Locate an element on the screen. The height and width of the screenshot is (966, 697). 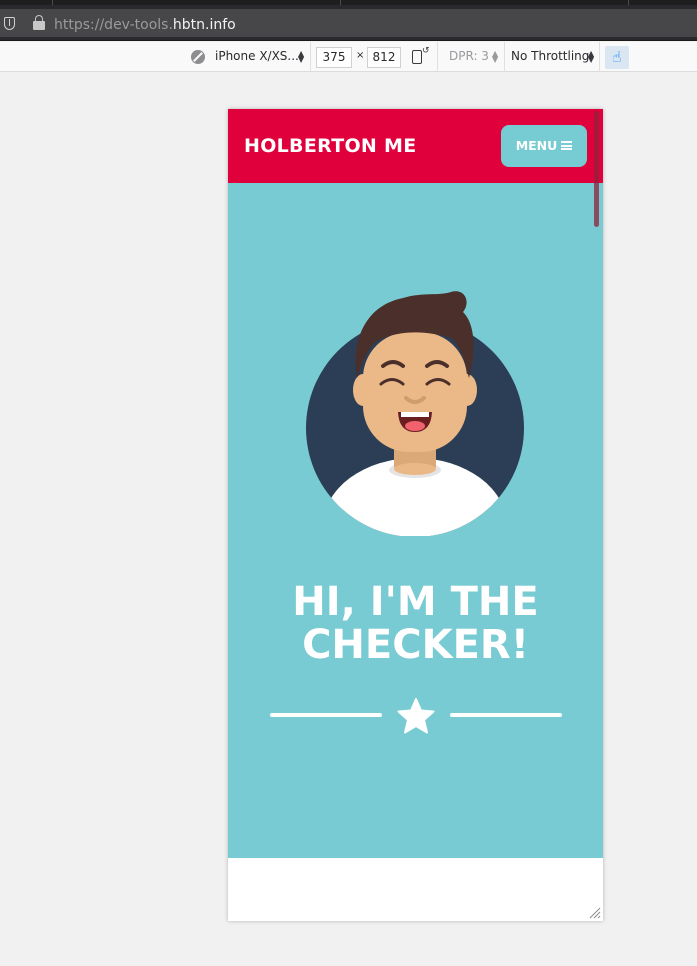
lock-icon is located at coordinates (39, 22).